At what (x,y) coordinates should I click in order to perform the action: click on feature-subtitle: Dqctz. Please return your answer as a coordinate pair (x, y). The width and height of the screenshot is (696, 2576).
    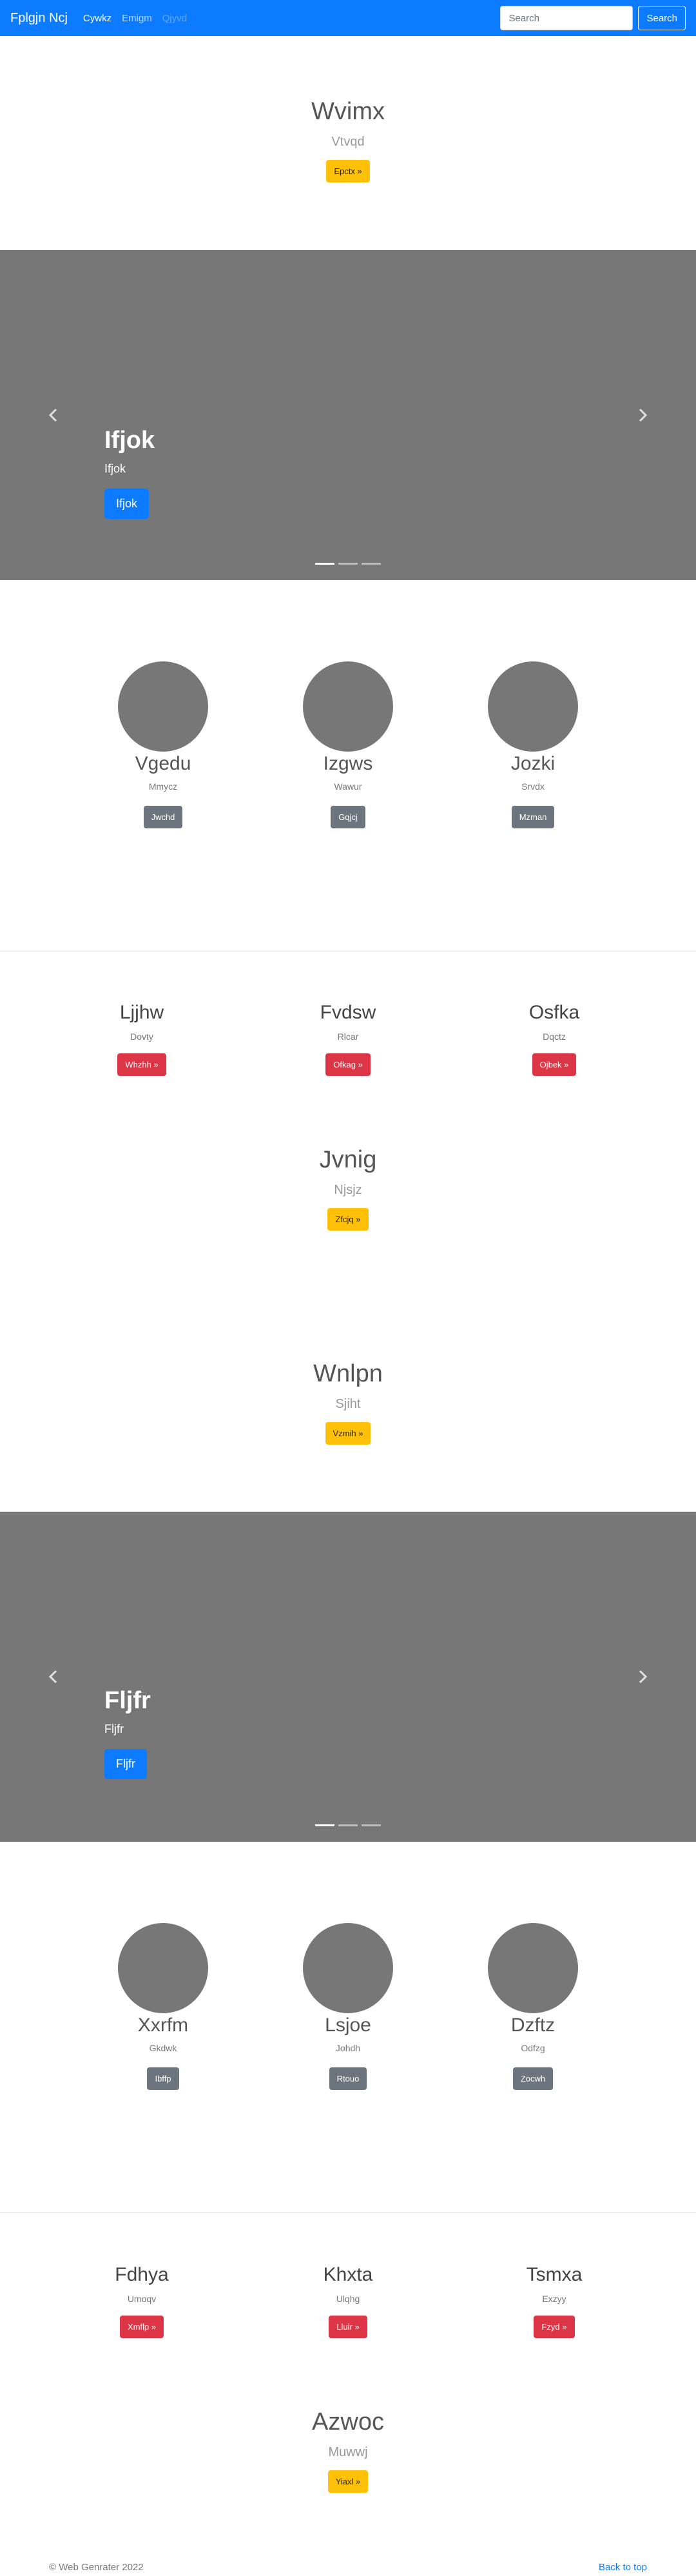
    Looking at the image, I should click on (554, 1036).